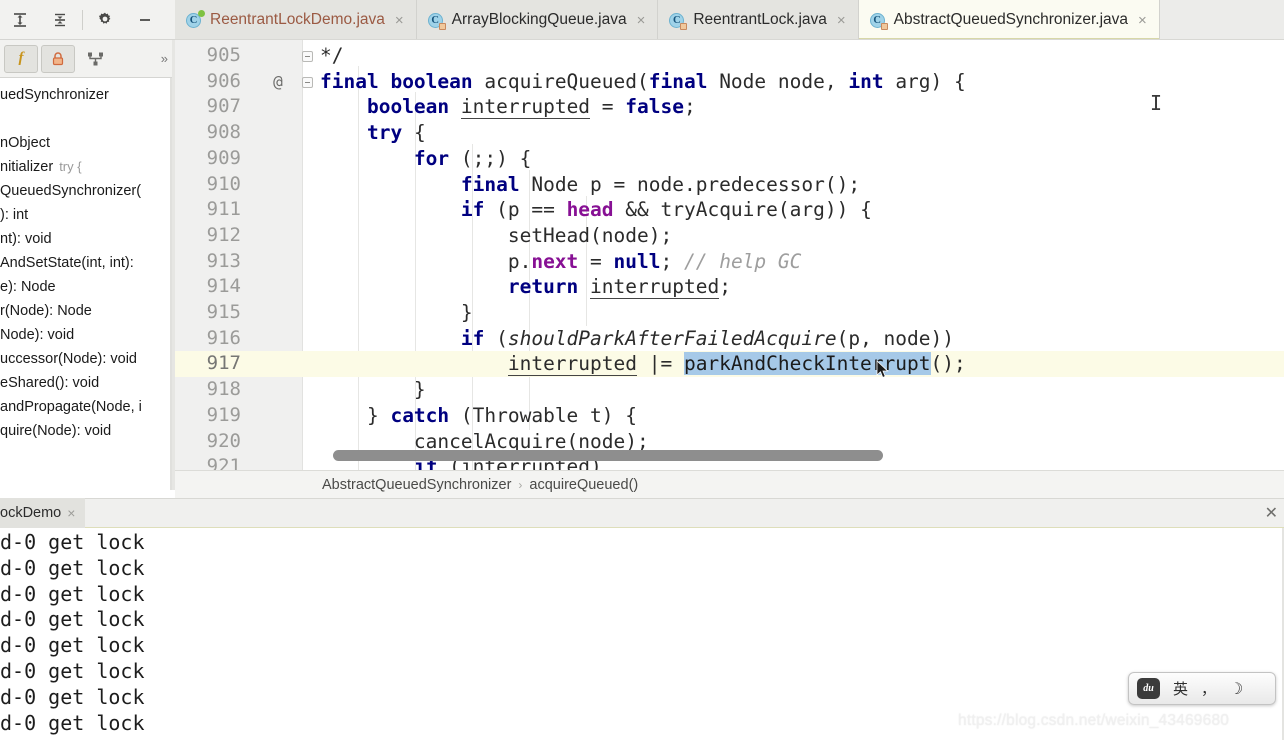 This screenshot has width=1284, height=740. Describe the element at coordinates (729, 56) in the screenshot. I see `code-line: 905 */` at that location.